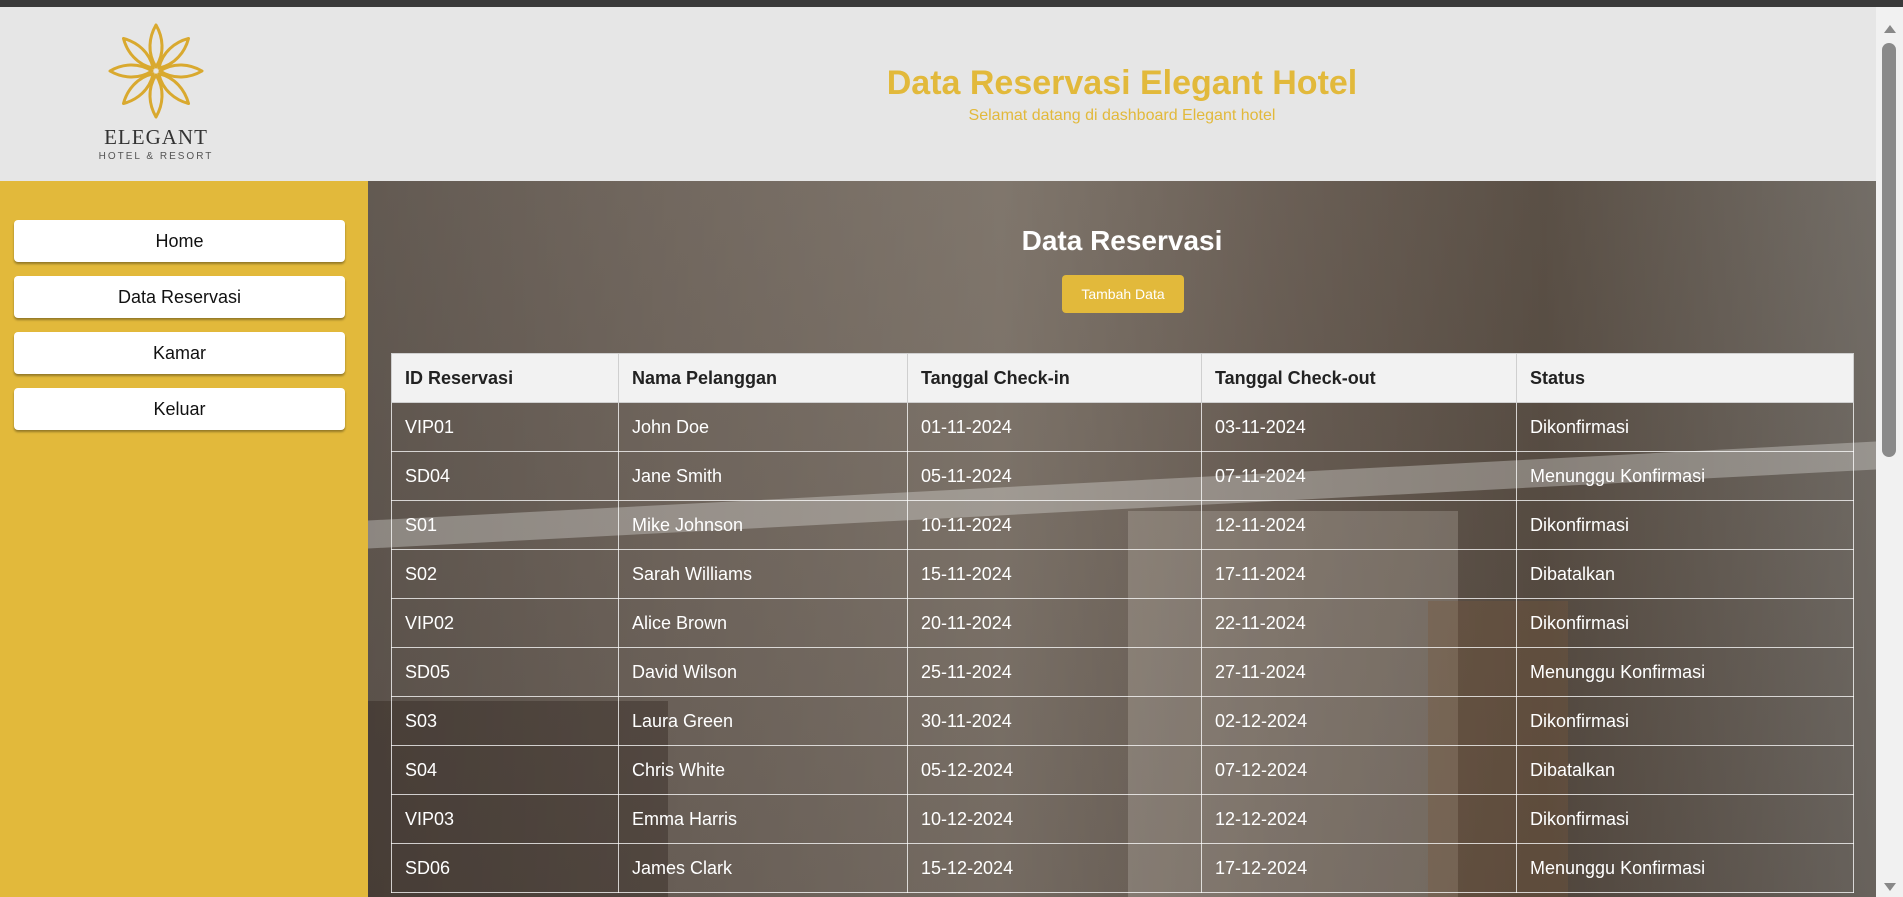  I want to click on cell-name: Laura Green, so click(763, 721).